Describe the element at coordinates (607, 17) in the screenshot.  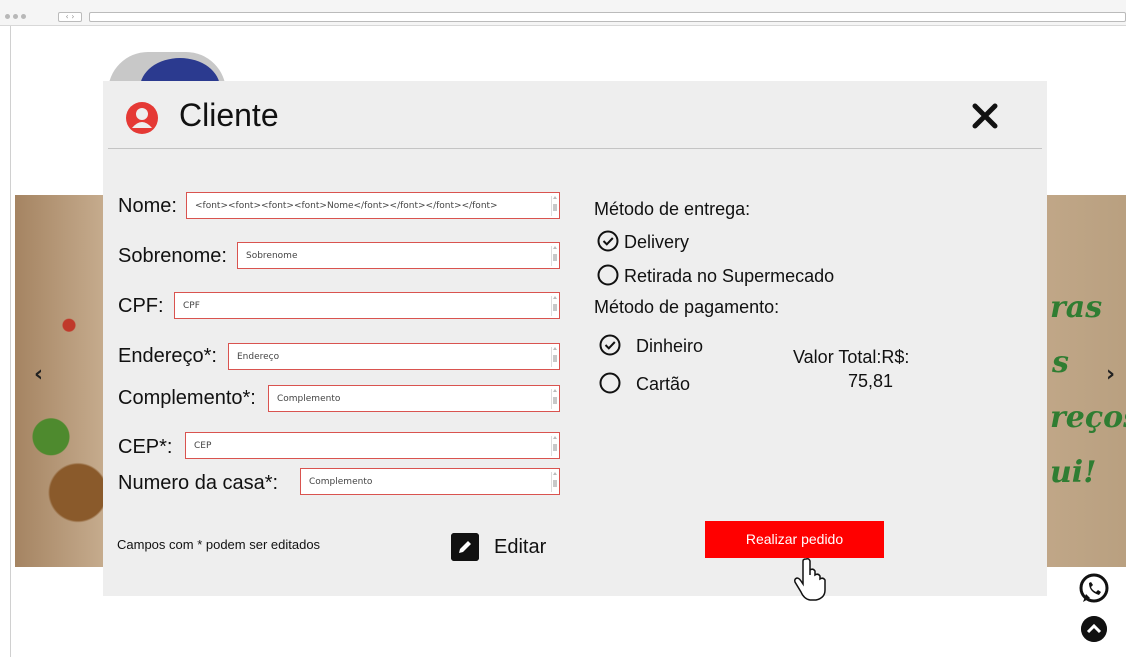
I see `address-bar` at that location.